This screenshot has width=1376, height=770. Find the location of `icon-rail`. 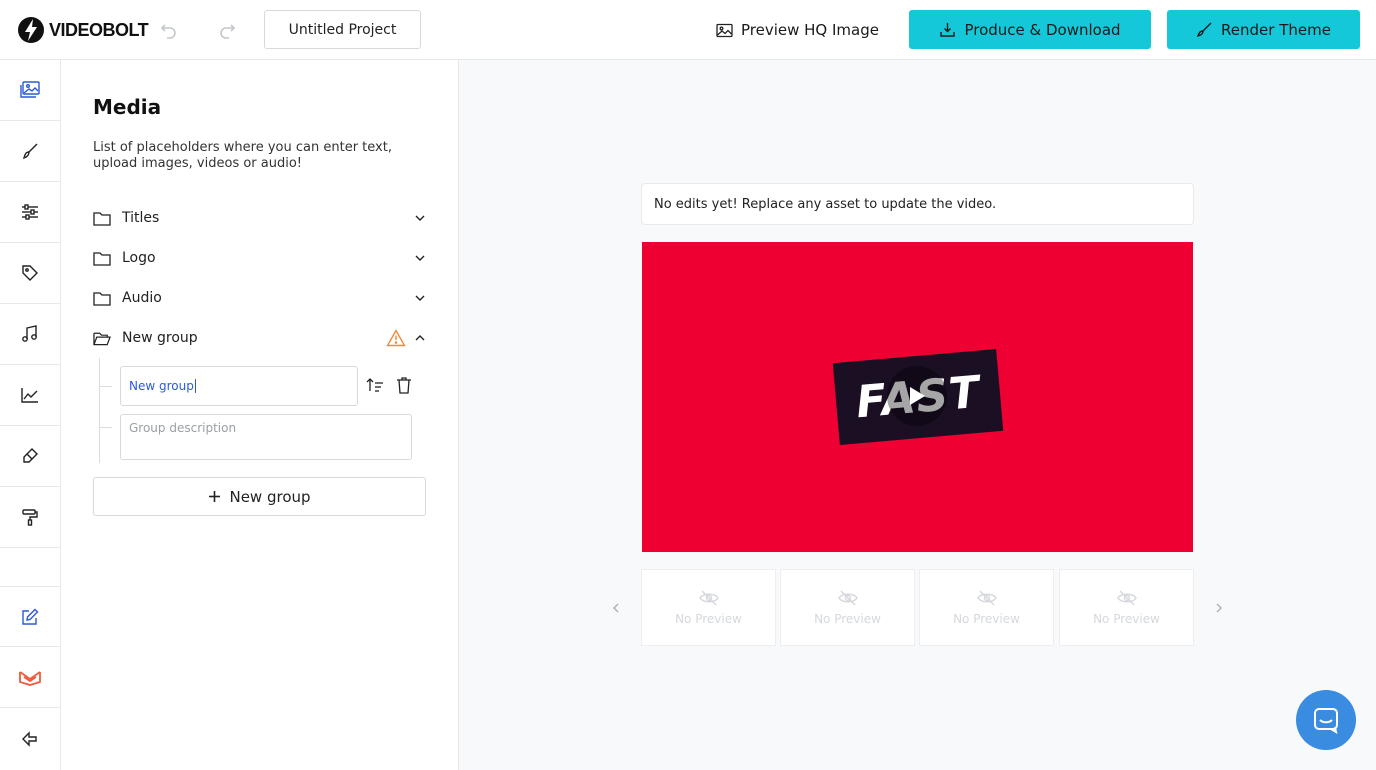

icon-rail is located at coordinates (30, 415).